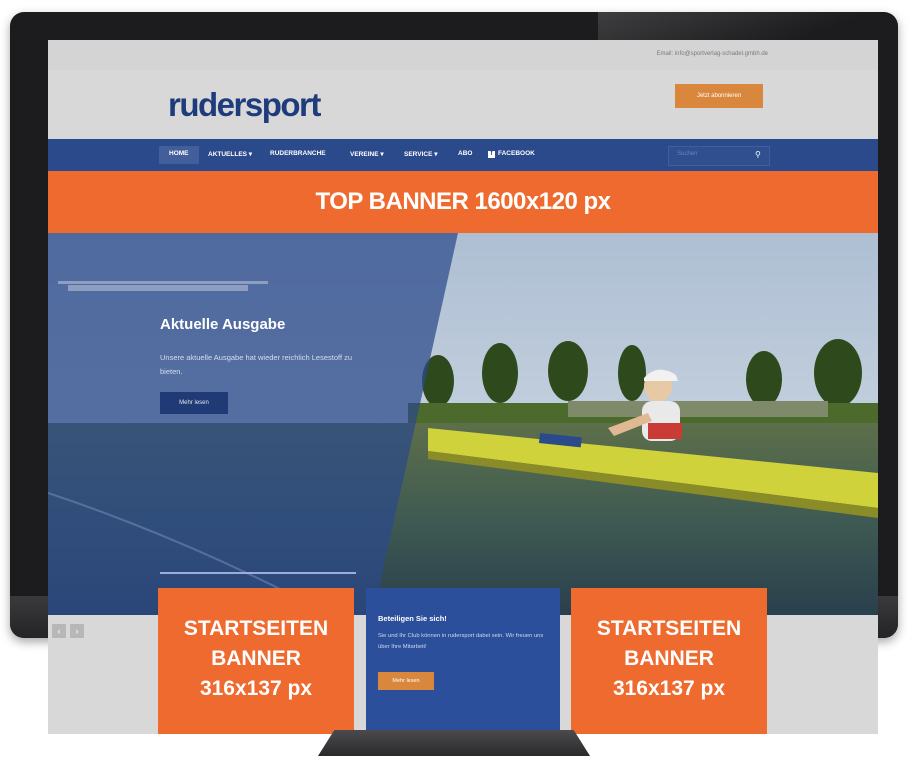 Image resolution: width=908 pixels, height=760 pixels. Describe the element at coordinates (491, 154) in the screenshot. I see `facebook-icon: f` at that location.